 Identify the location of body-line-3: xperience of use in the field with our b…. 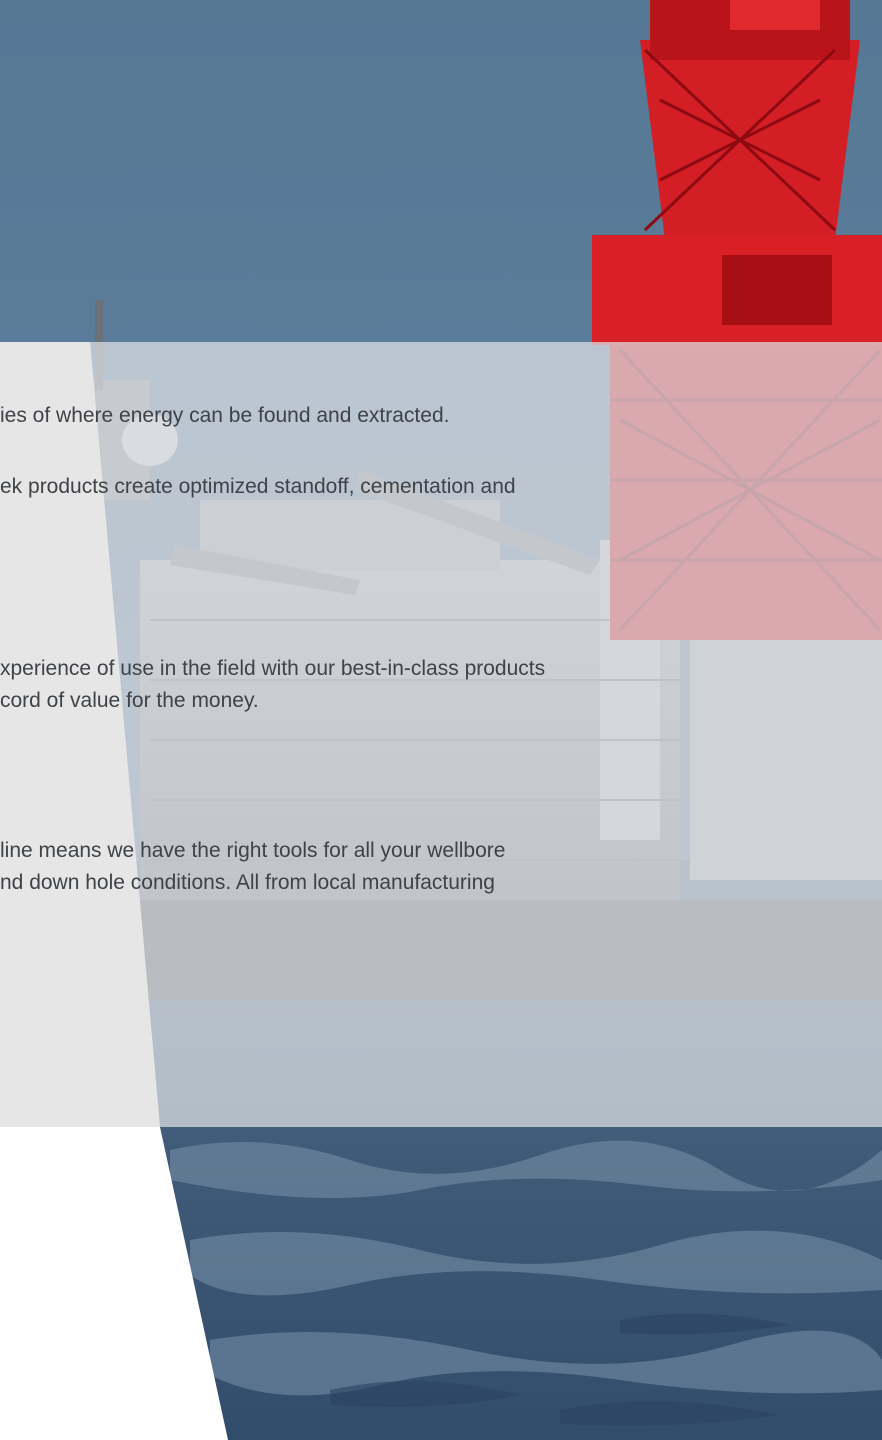
(273, 668).